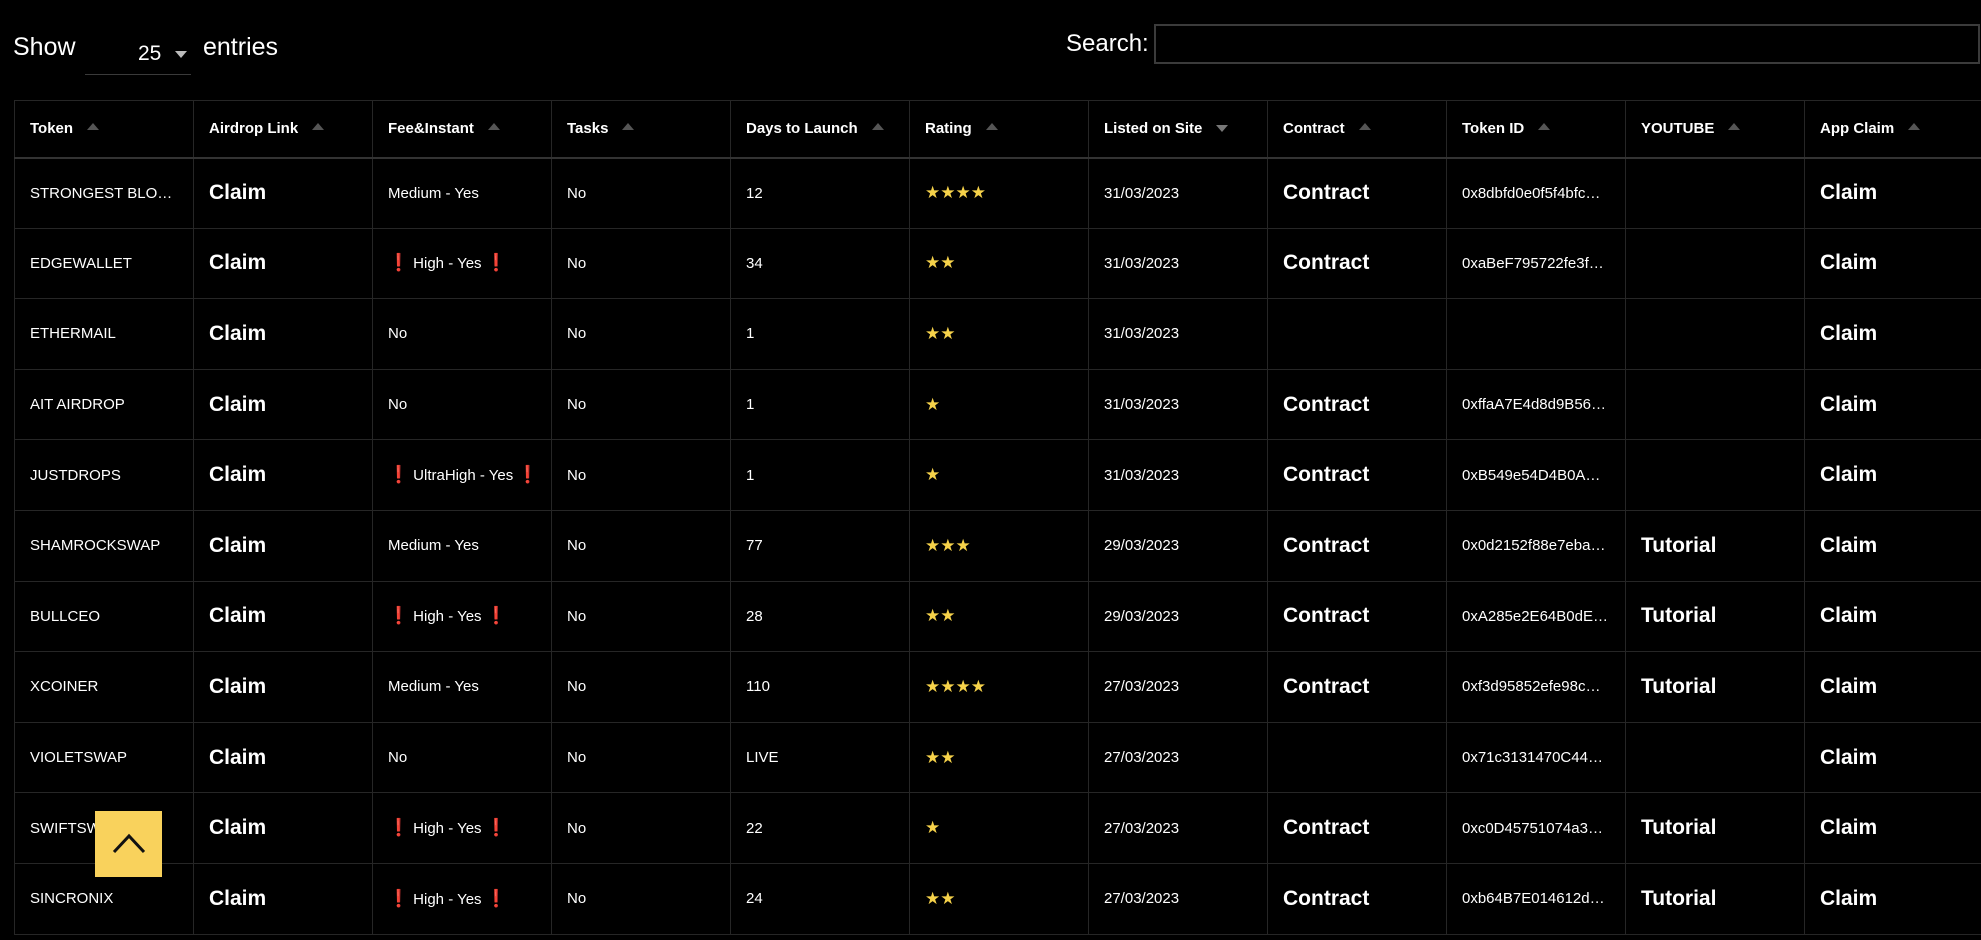  Describe the element at coordinates (52, 129) in the screenshot. I see `column-header-label: Token` at that location.